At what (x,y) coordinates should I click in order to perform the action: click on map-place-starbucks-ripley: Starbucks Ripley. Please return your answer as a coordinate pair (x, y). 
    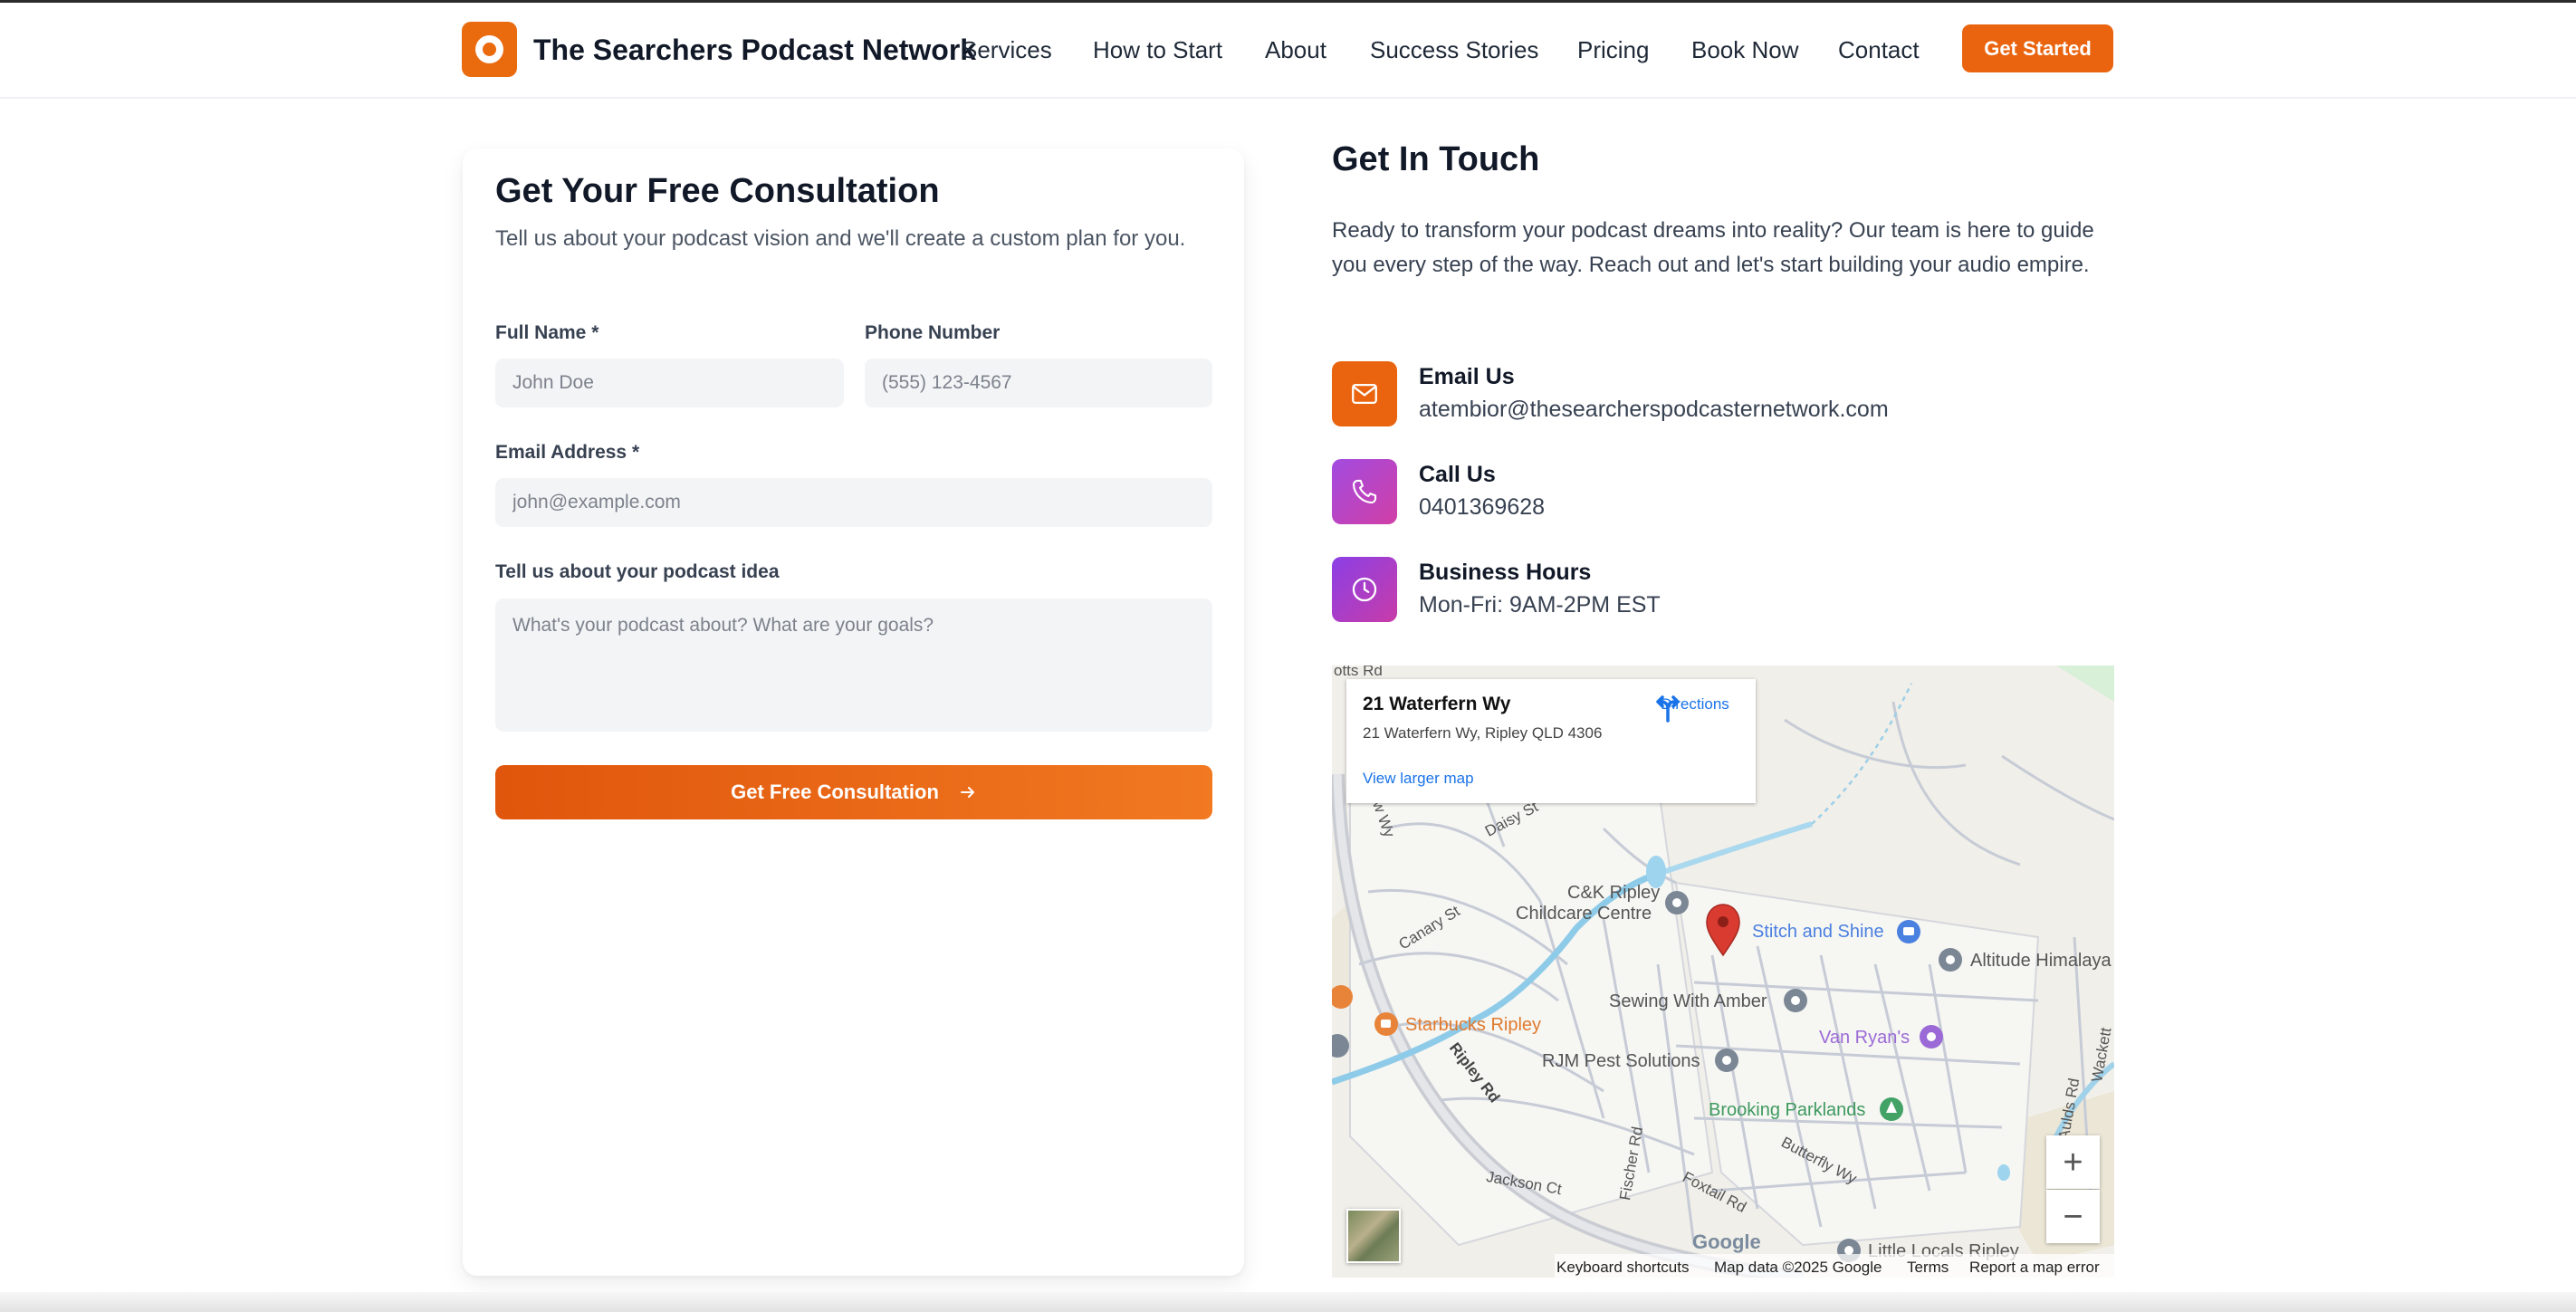
    Looking at the image, I should click on (1473, 1025).